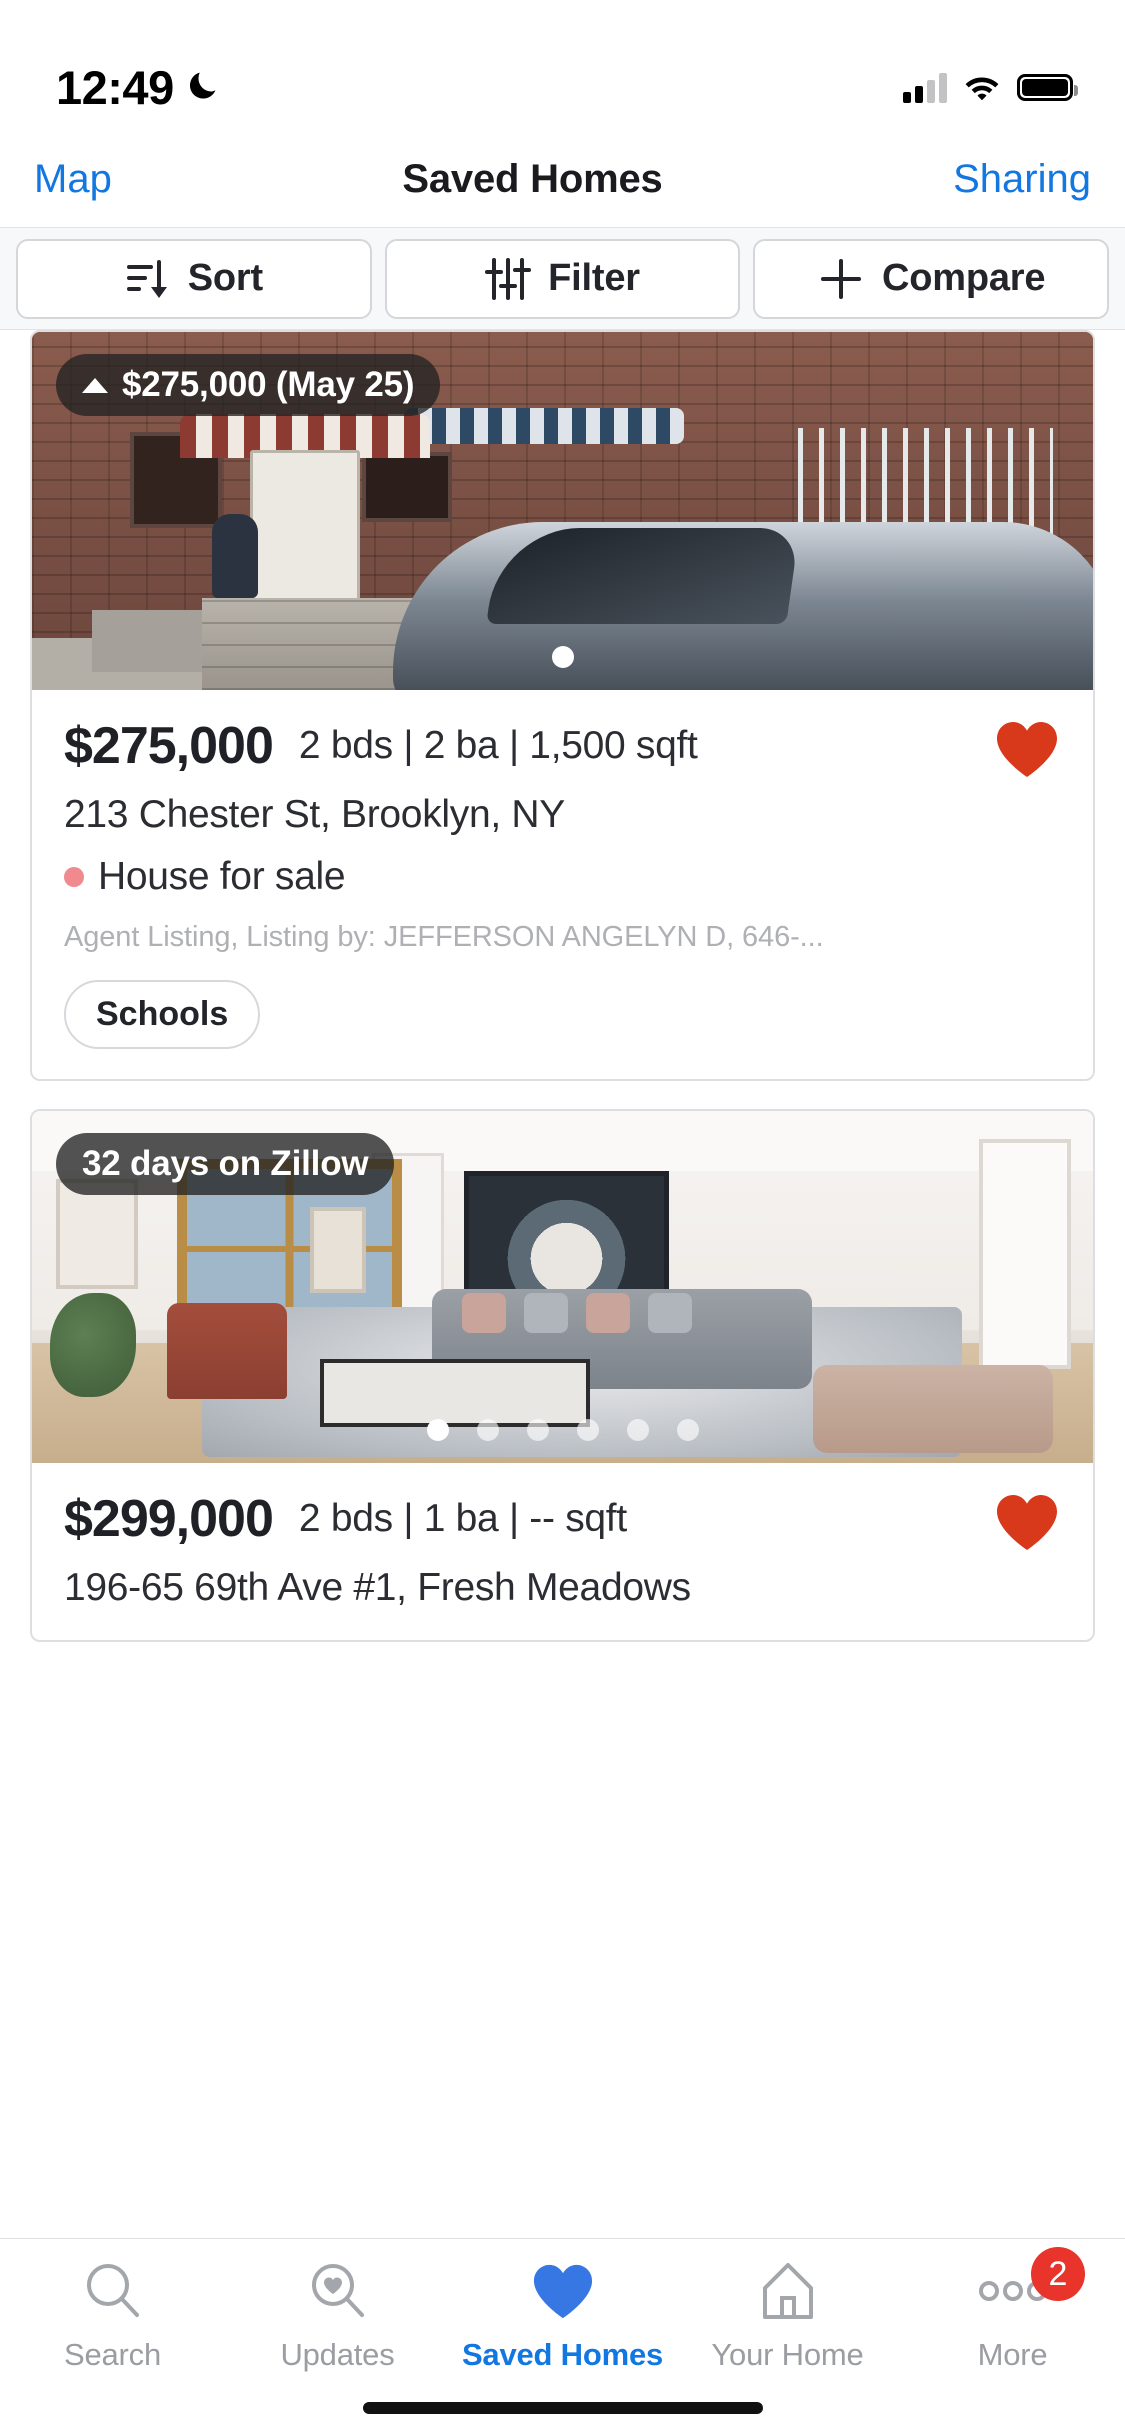 The image size is (1125, 2436). I want to click on listing-photo: 32 days on Zillow, so click(562, 1287).